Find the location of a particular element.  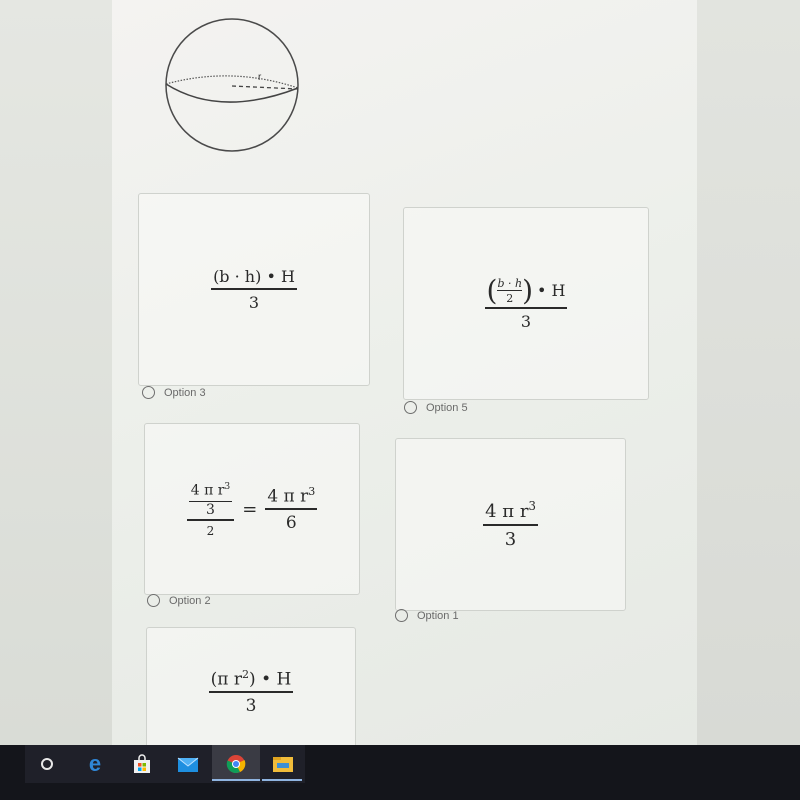

cortana-icon is located at coordinates (47, 764).